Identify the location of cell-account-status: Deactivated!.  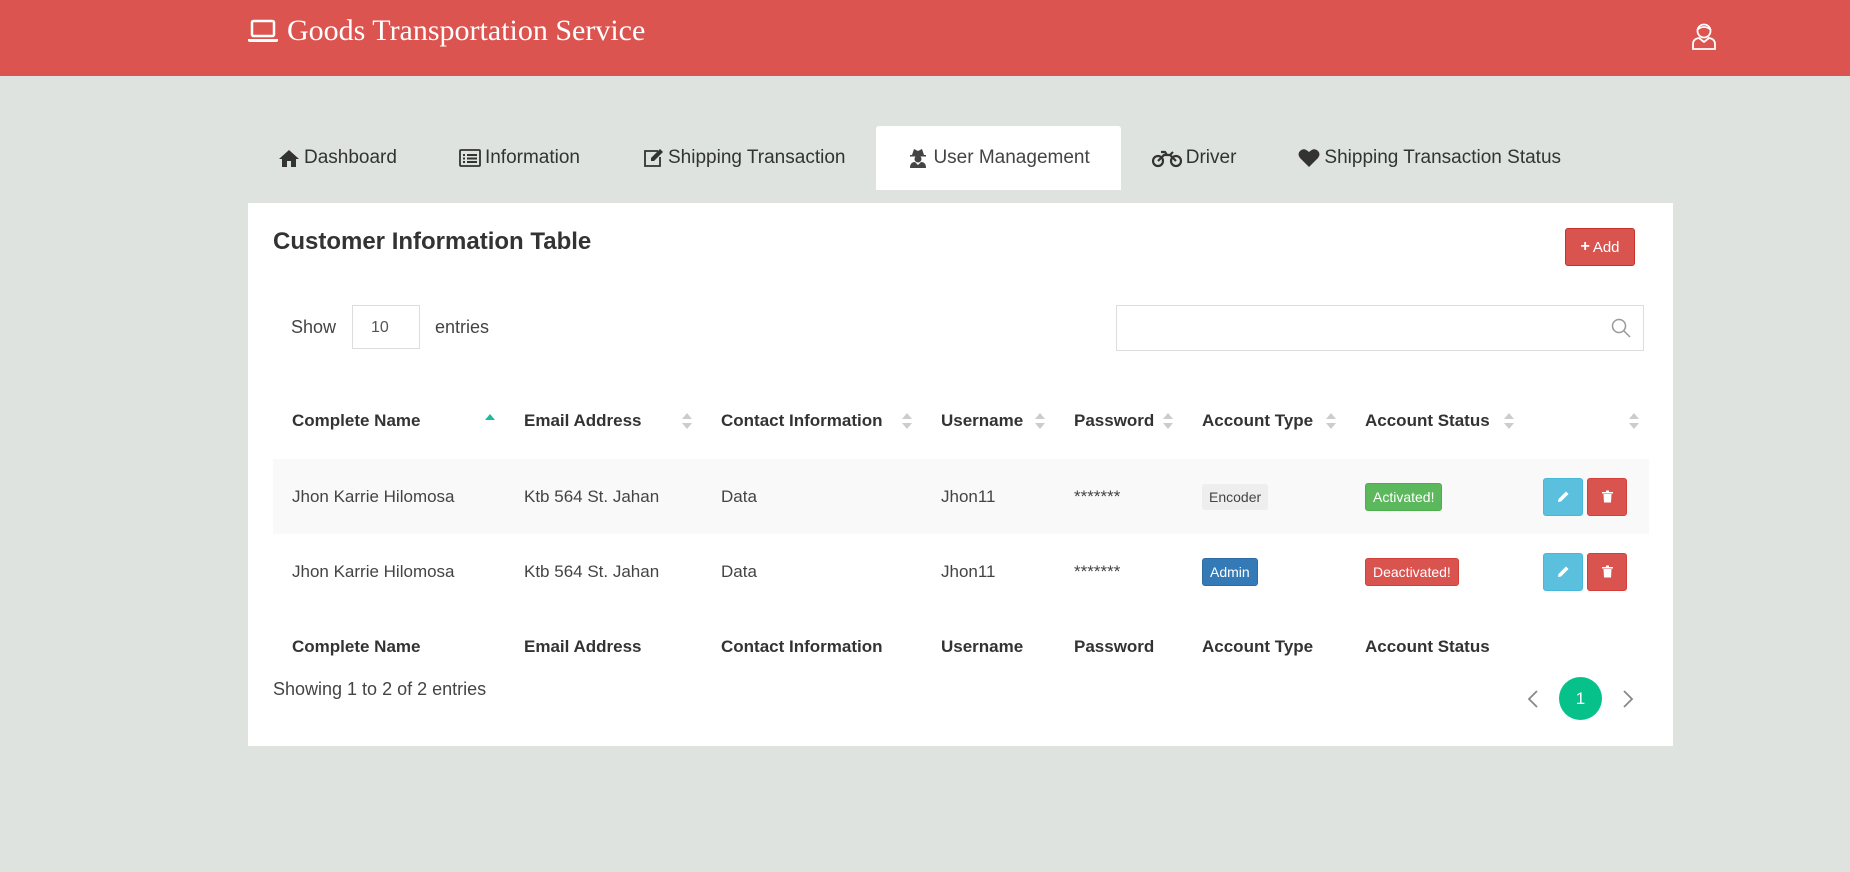
(1435, 571).